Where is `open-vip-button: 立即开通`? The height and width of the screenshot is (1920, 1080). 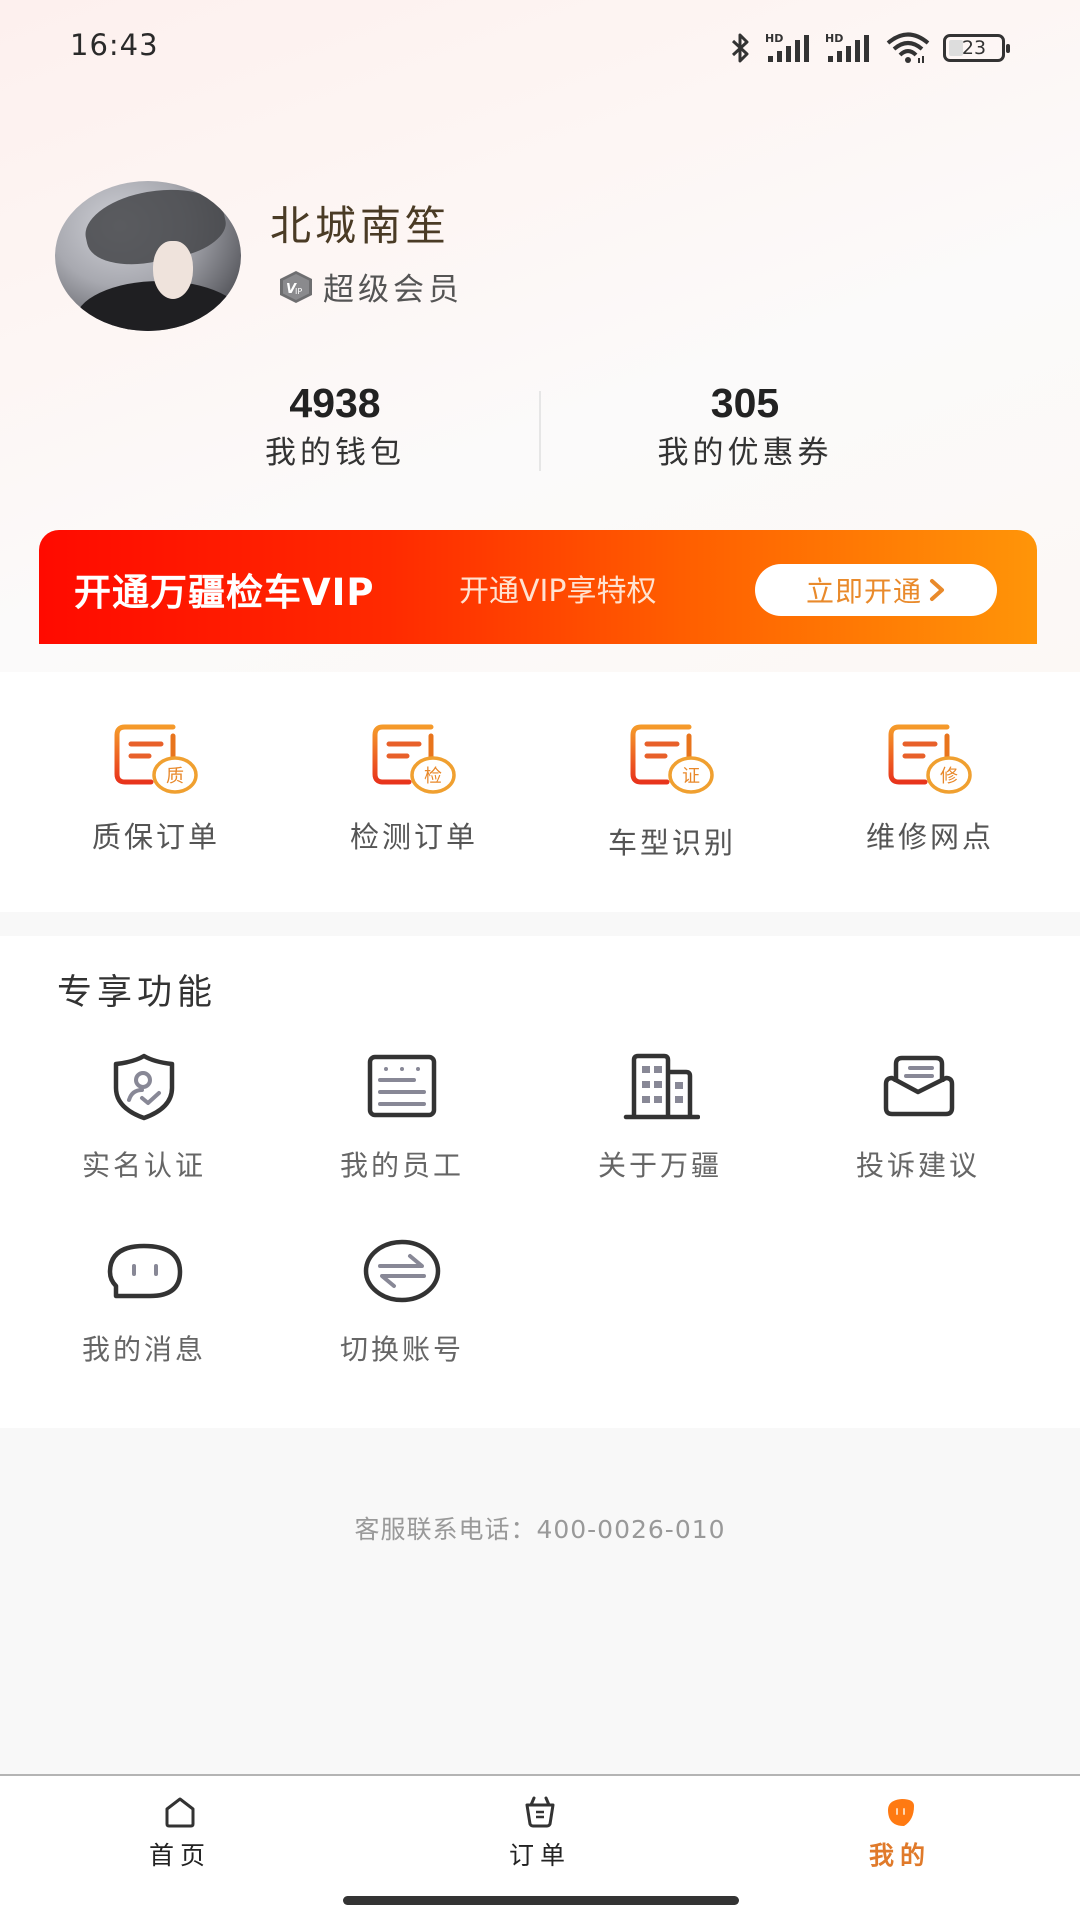
open-vip-button: 立即开通 is located at coordinates (876, 590).